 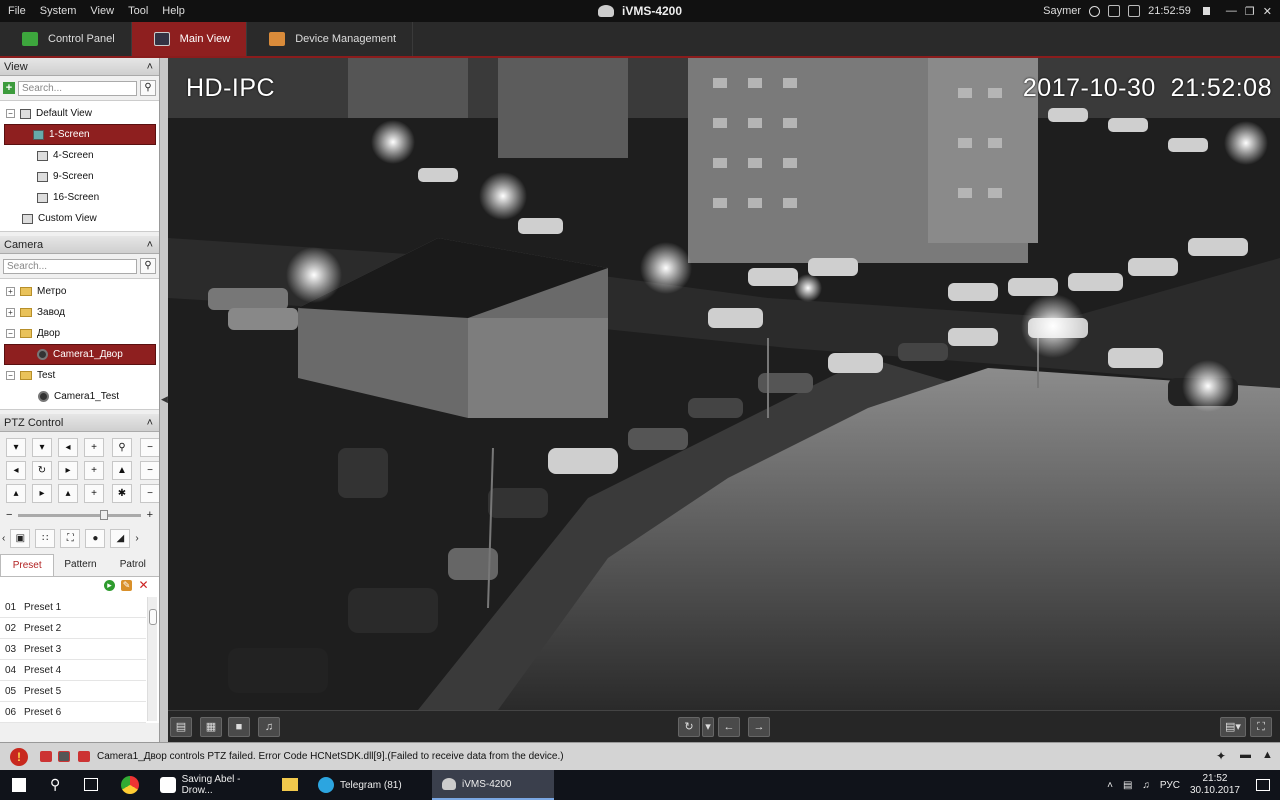 What do you see at coordinates (68, 447) in the screenshot?
I see `ptz-up-right-button: ◂` at bounding box center [68, 447].